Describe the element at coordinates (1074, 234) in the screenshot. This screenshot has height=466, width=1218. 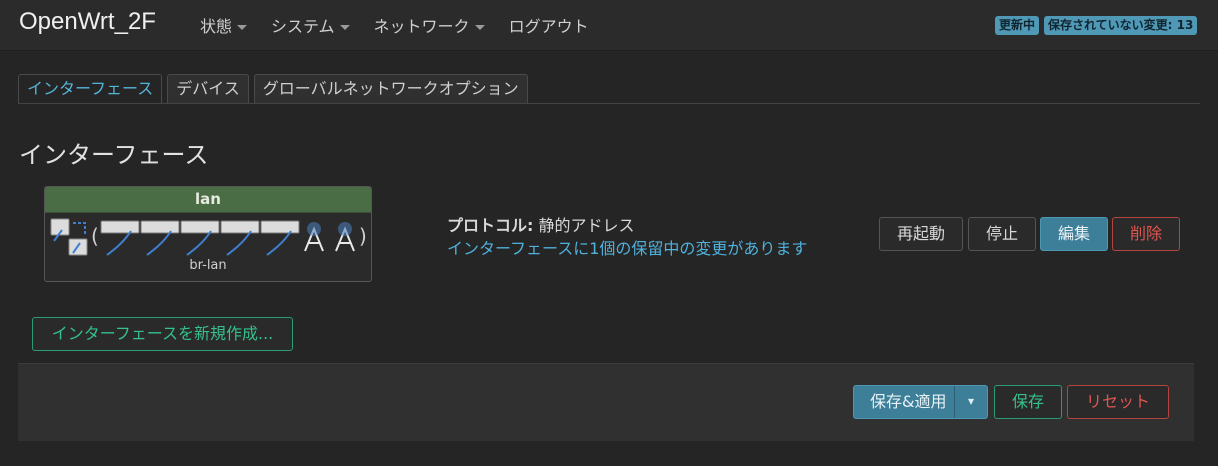
I see `edit-button: 編集` at that location.